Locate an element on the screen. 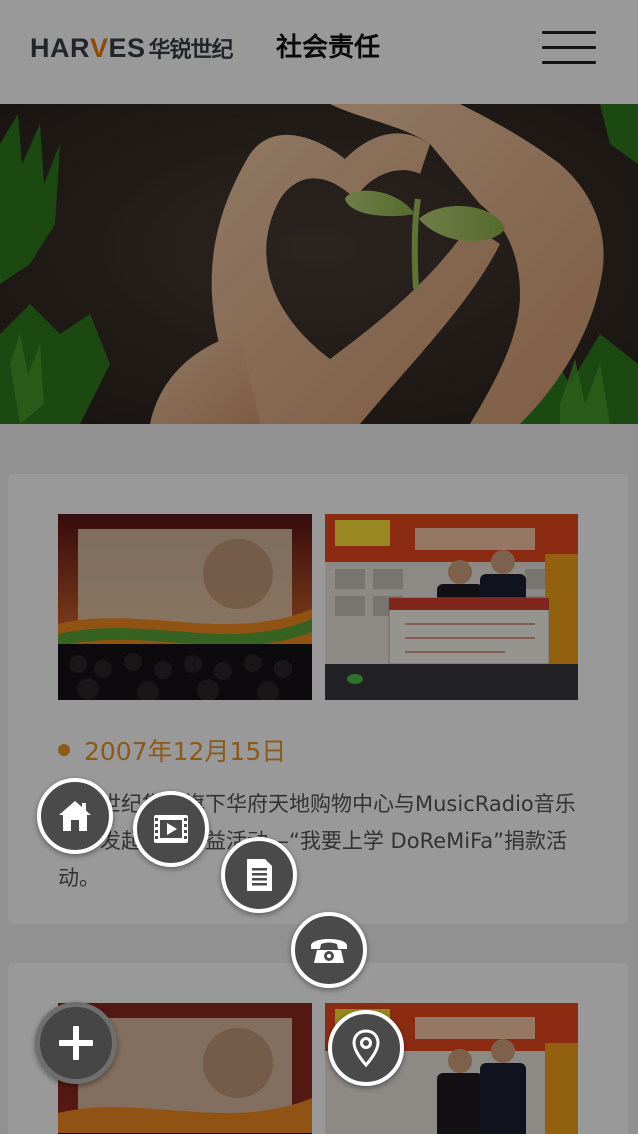 Image resolution: width=638 pixels, height=1134 pixels. plus-icon is located at coordinates (76, 1043).